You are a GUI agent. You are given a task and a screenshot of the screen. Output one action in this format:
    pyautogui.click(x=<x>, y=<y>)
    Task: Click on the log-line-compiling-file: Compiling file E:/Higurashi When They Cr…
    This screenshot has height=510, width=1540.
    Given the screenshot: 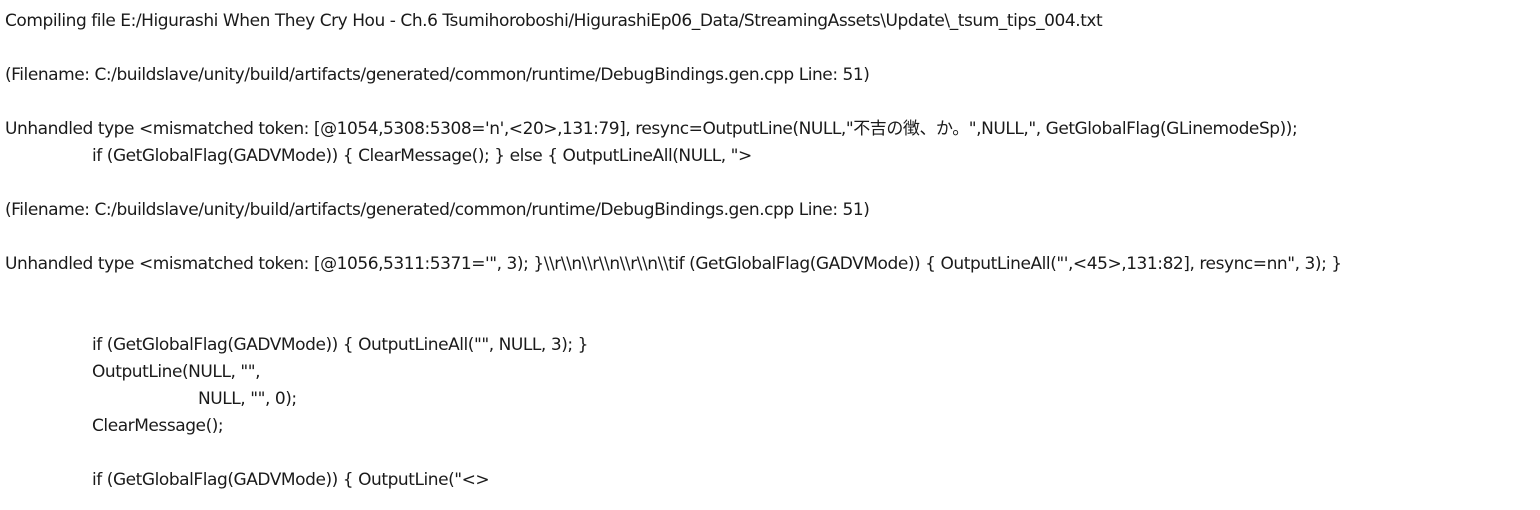 What is the action you would take?
    pyautogui.click(x=554, y=21)
    